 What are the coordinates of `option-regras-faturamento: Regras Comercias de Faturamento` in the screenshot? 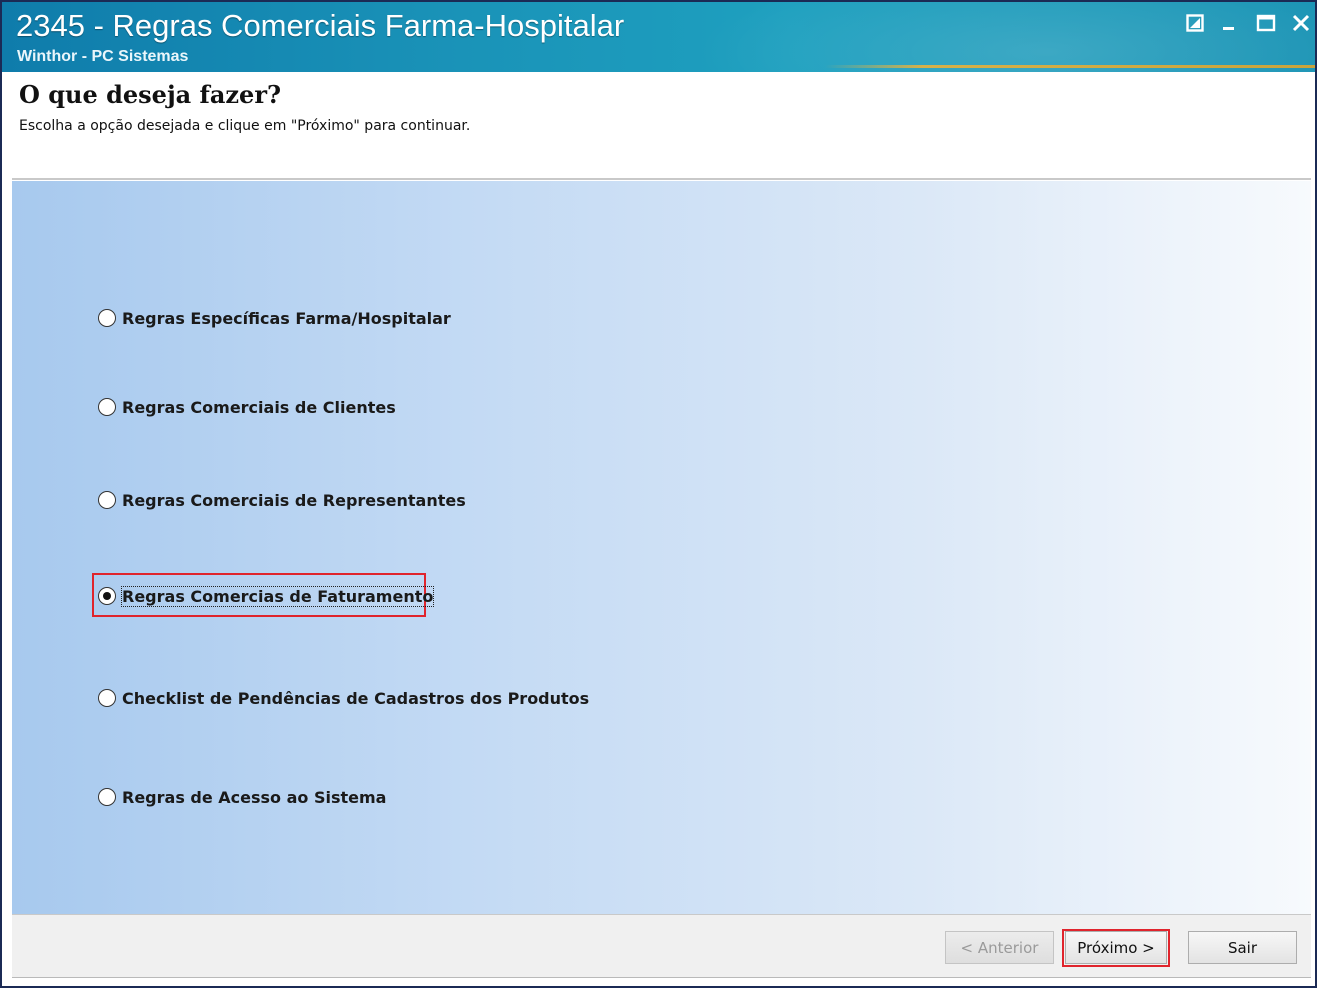 It's located at (266, 596).